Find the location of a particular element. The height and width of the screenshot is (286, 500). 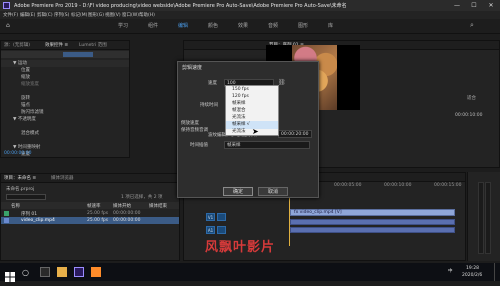

effect-row: 缩放宽度 is located at coordinates (65, 84).